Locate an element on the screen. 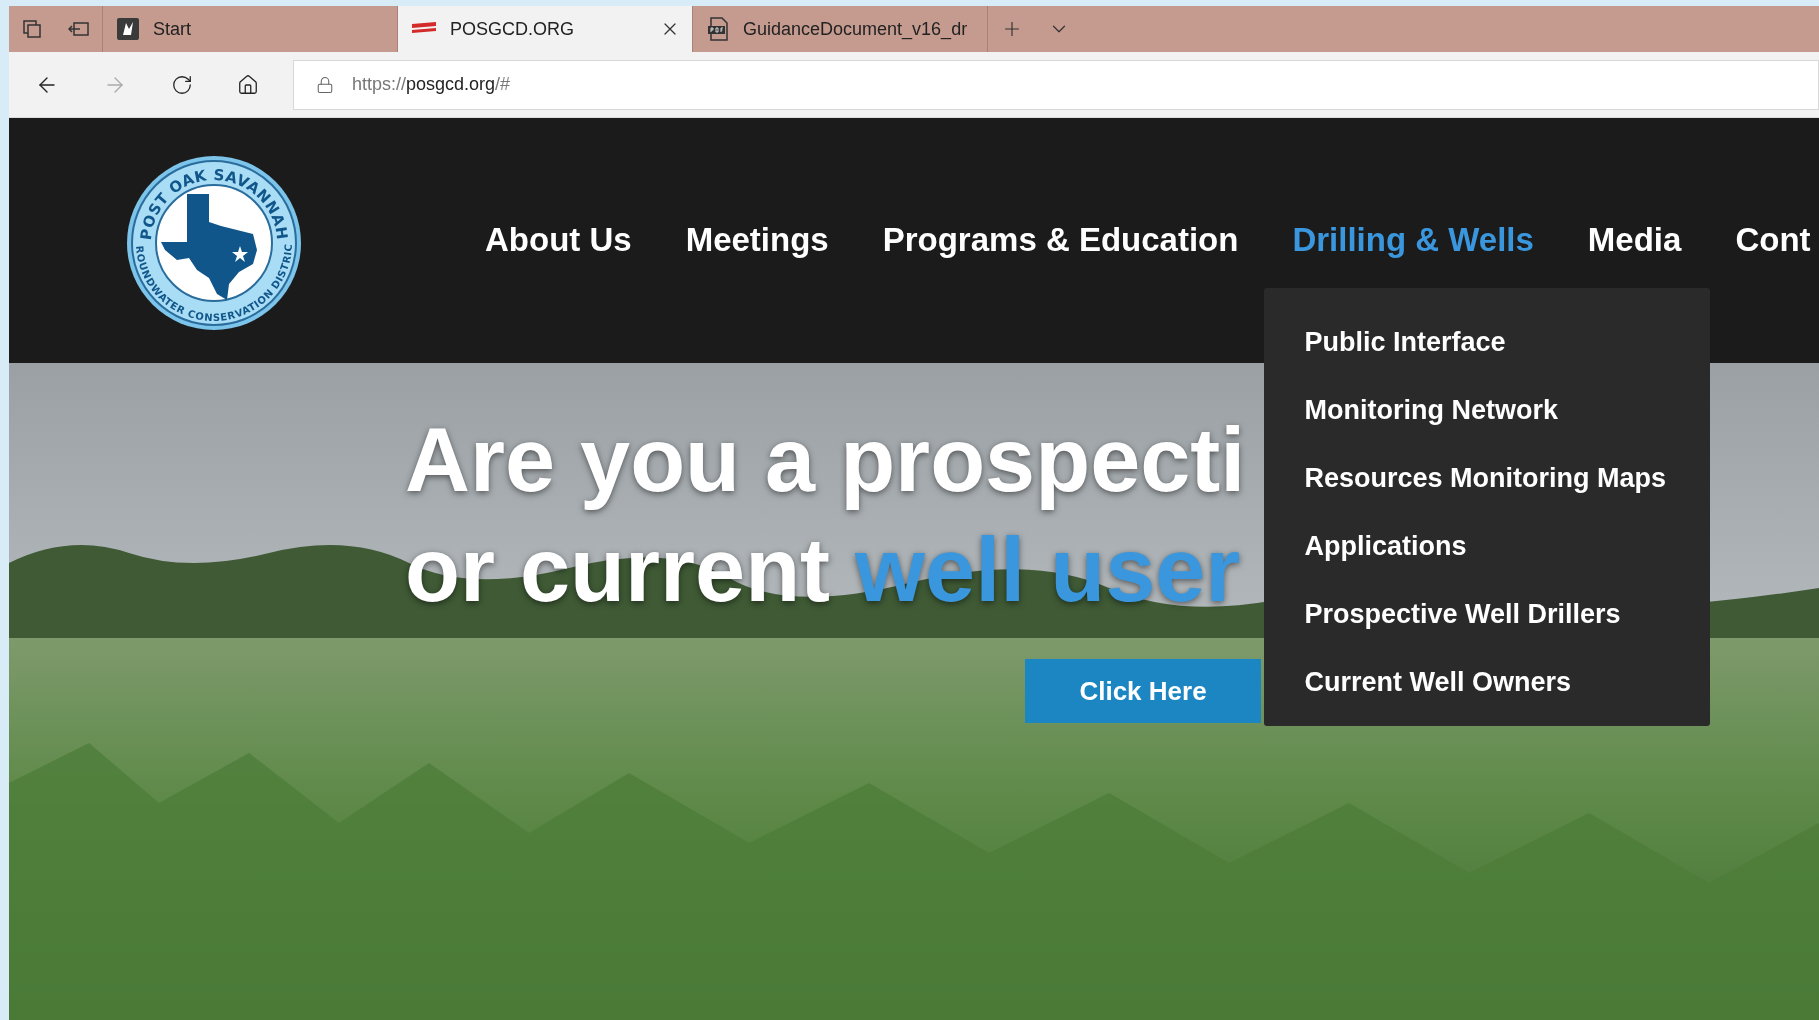 The image size is (1819, 1020). site-favicon-icon is located at coordinates (424, 29).